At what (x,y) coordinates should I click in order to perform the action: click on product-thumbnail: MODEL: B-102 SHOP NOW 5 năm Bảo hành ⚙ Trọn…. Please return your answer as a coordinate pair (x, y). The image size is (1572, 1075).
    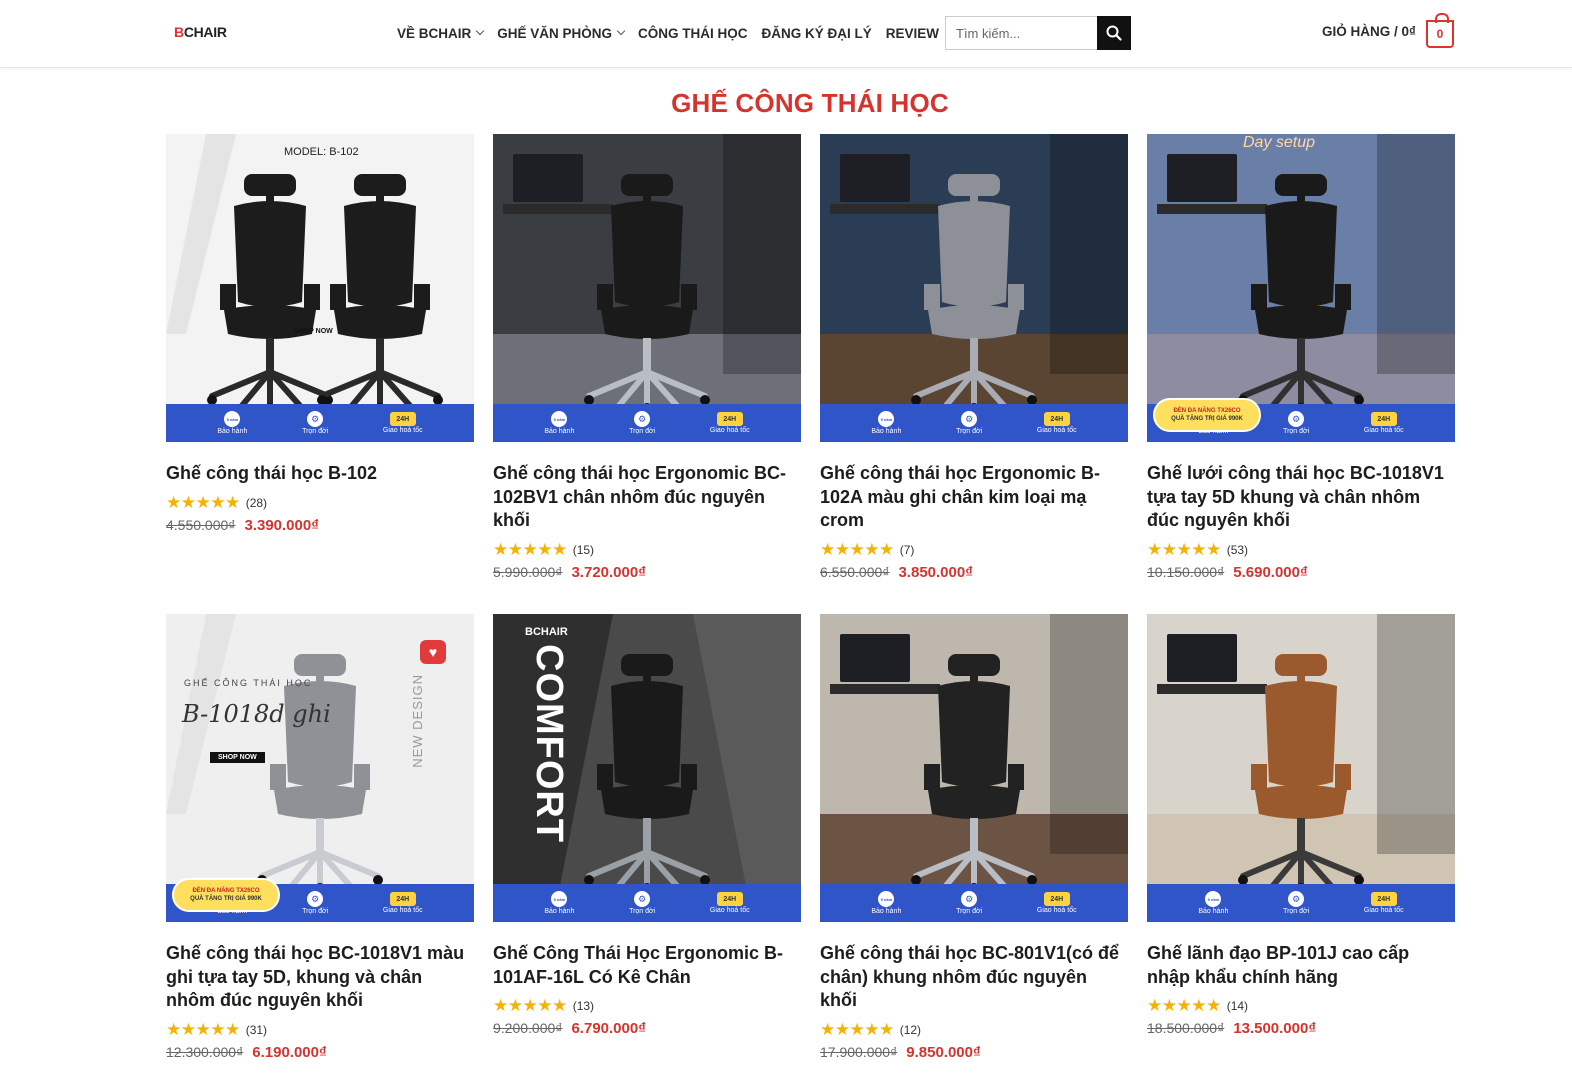
    Looking at the image, I should click on (320, 288).